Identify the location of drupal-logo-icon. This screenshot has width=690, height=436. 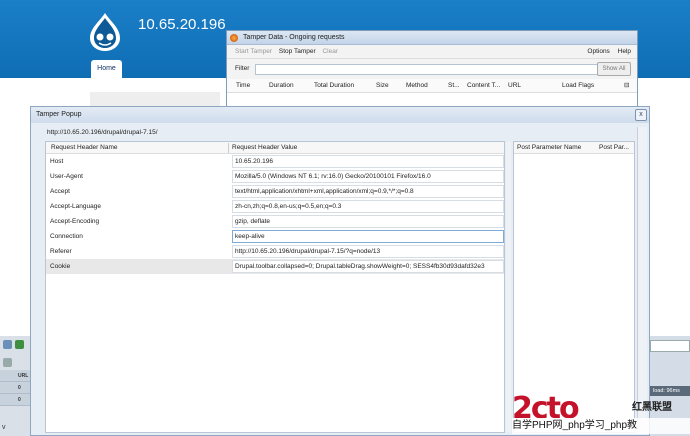
(105, 32).